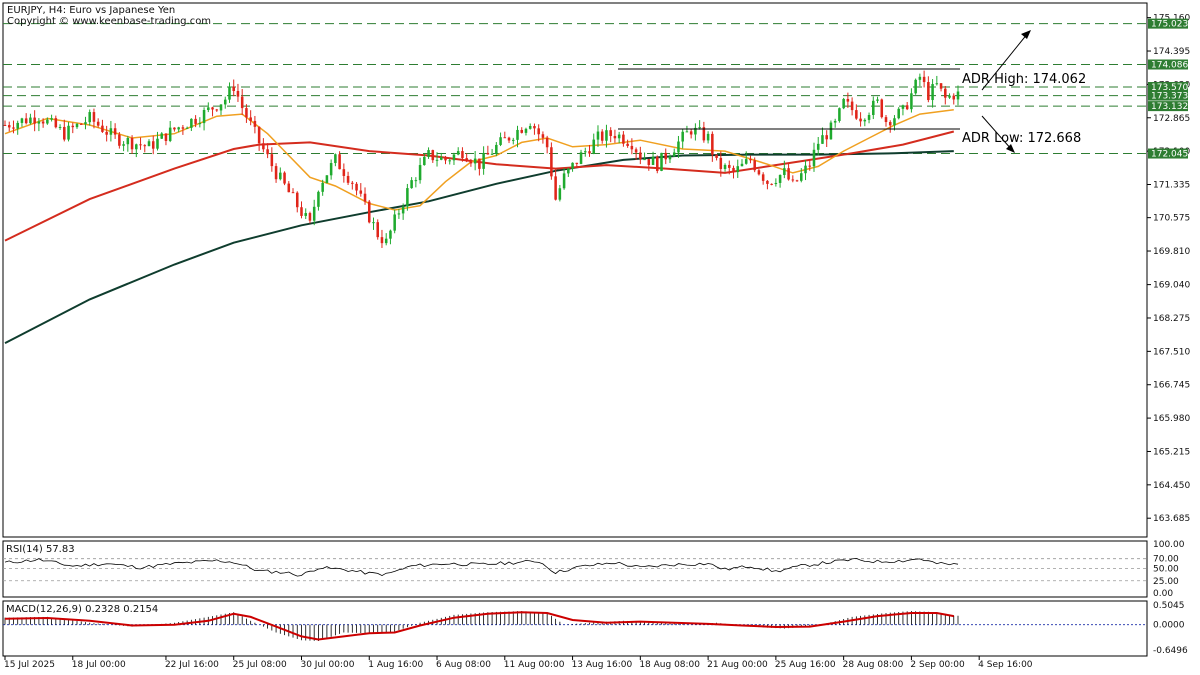 This screenshot has width=1200, height=675. Describe the element at coordinates (805, 665) in the screenshot. I see `x-tick-label: 25 Aug 16:00` at that location.